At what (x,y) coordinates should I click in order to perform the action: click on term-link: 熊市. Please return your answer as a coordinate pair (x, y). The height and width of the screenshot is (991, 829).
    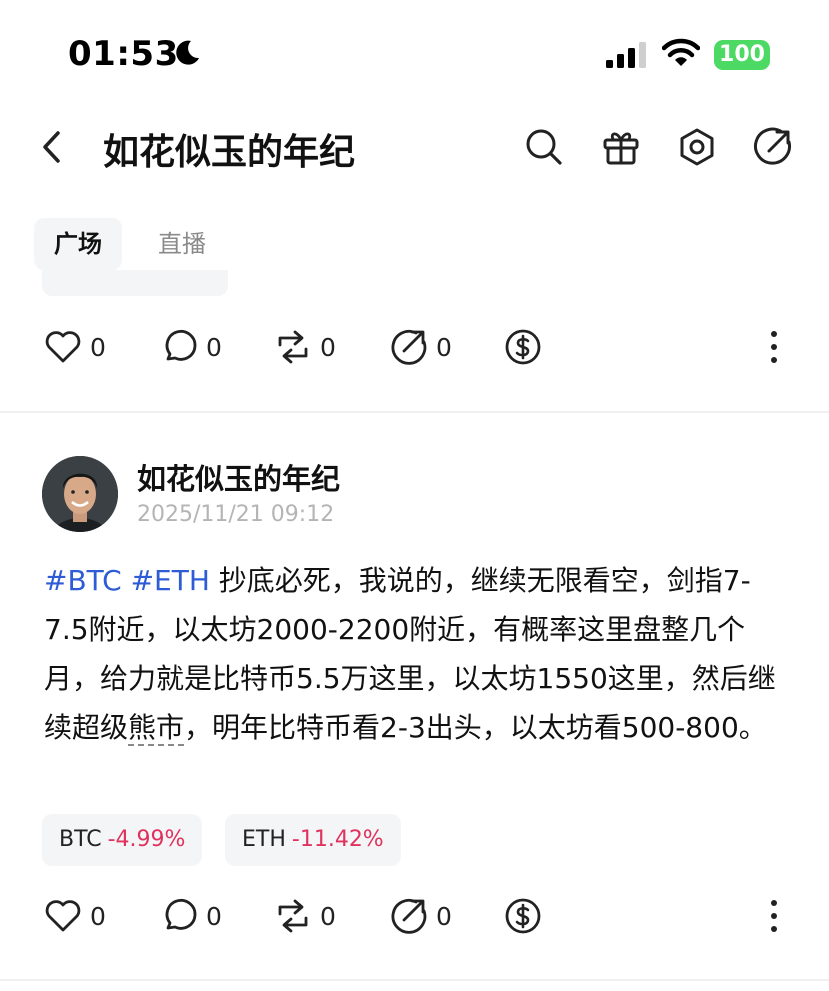
    Looking at the image, I should click on (156, 728).